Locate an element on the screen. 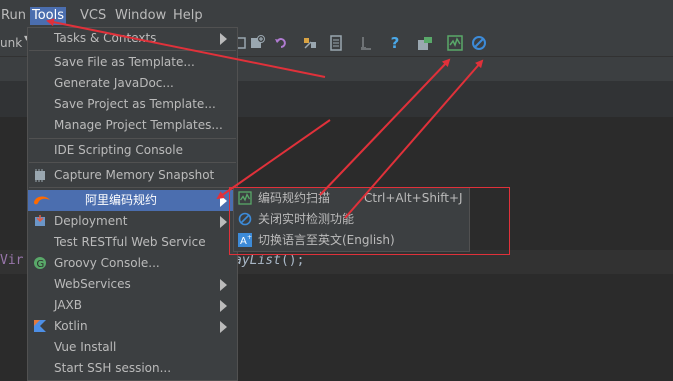  arrow-to-stop-icon is located at coordinates (414, 139).